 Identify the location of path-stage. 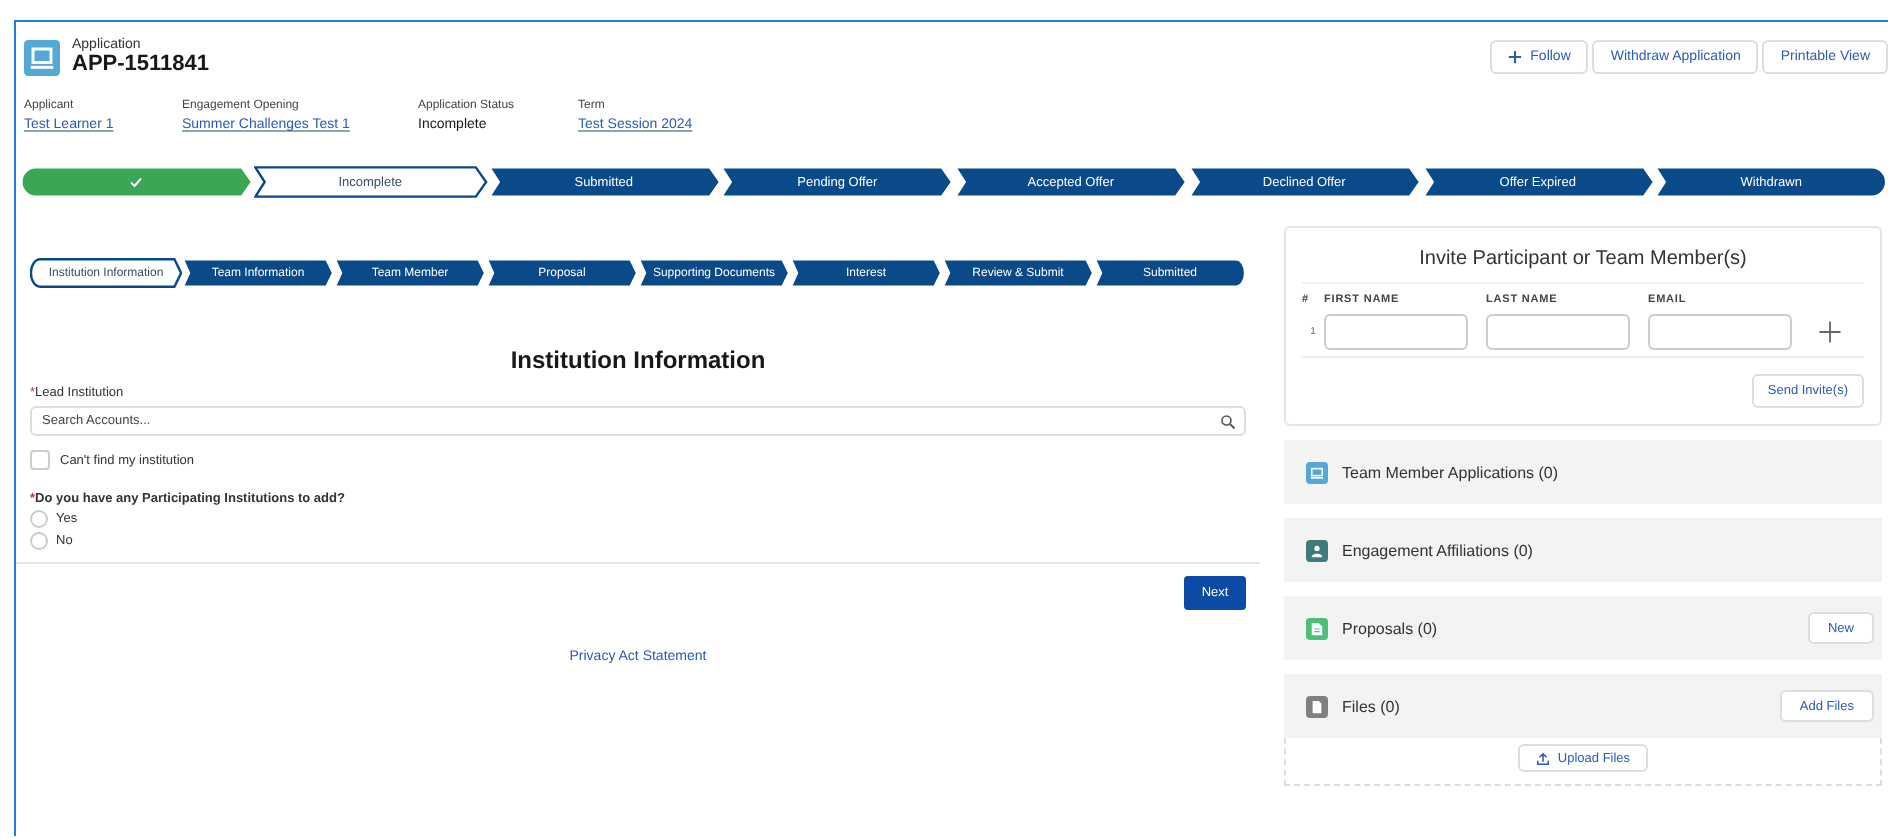
(137, 182).